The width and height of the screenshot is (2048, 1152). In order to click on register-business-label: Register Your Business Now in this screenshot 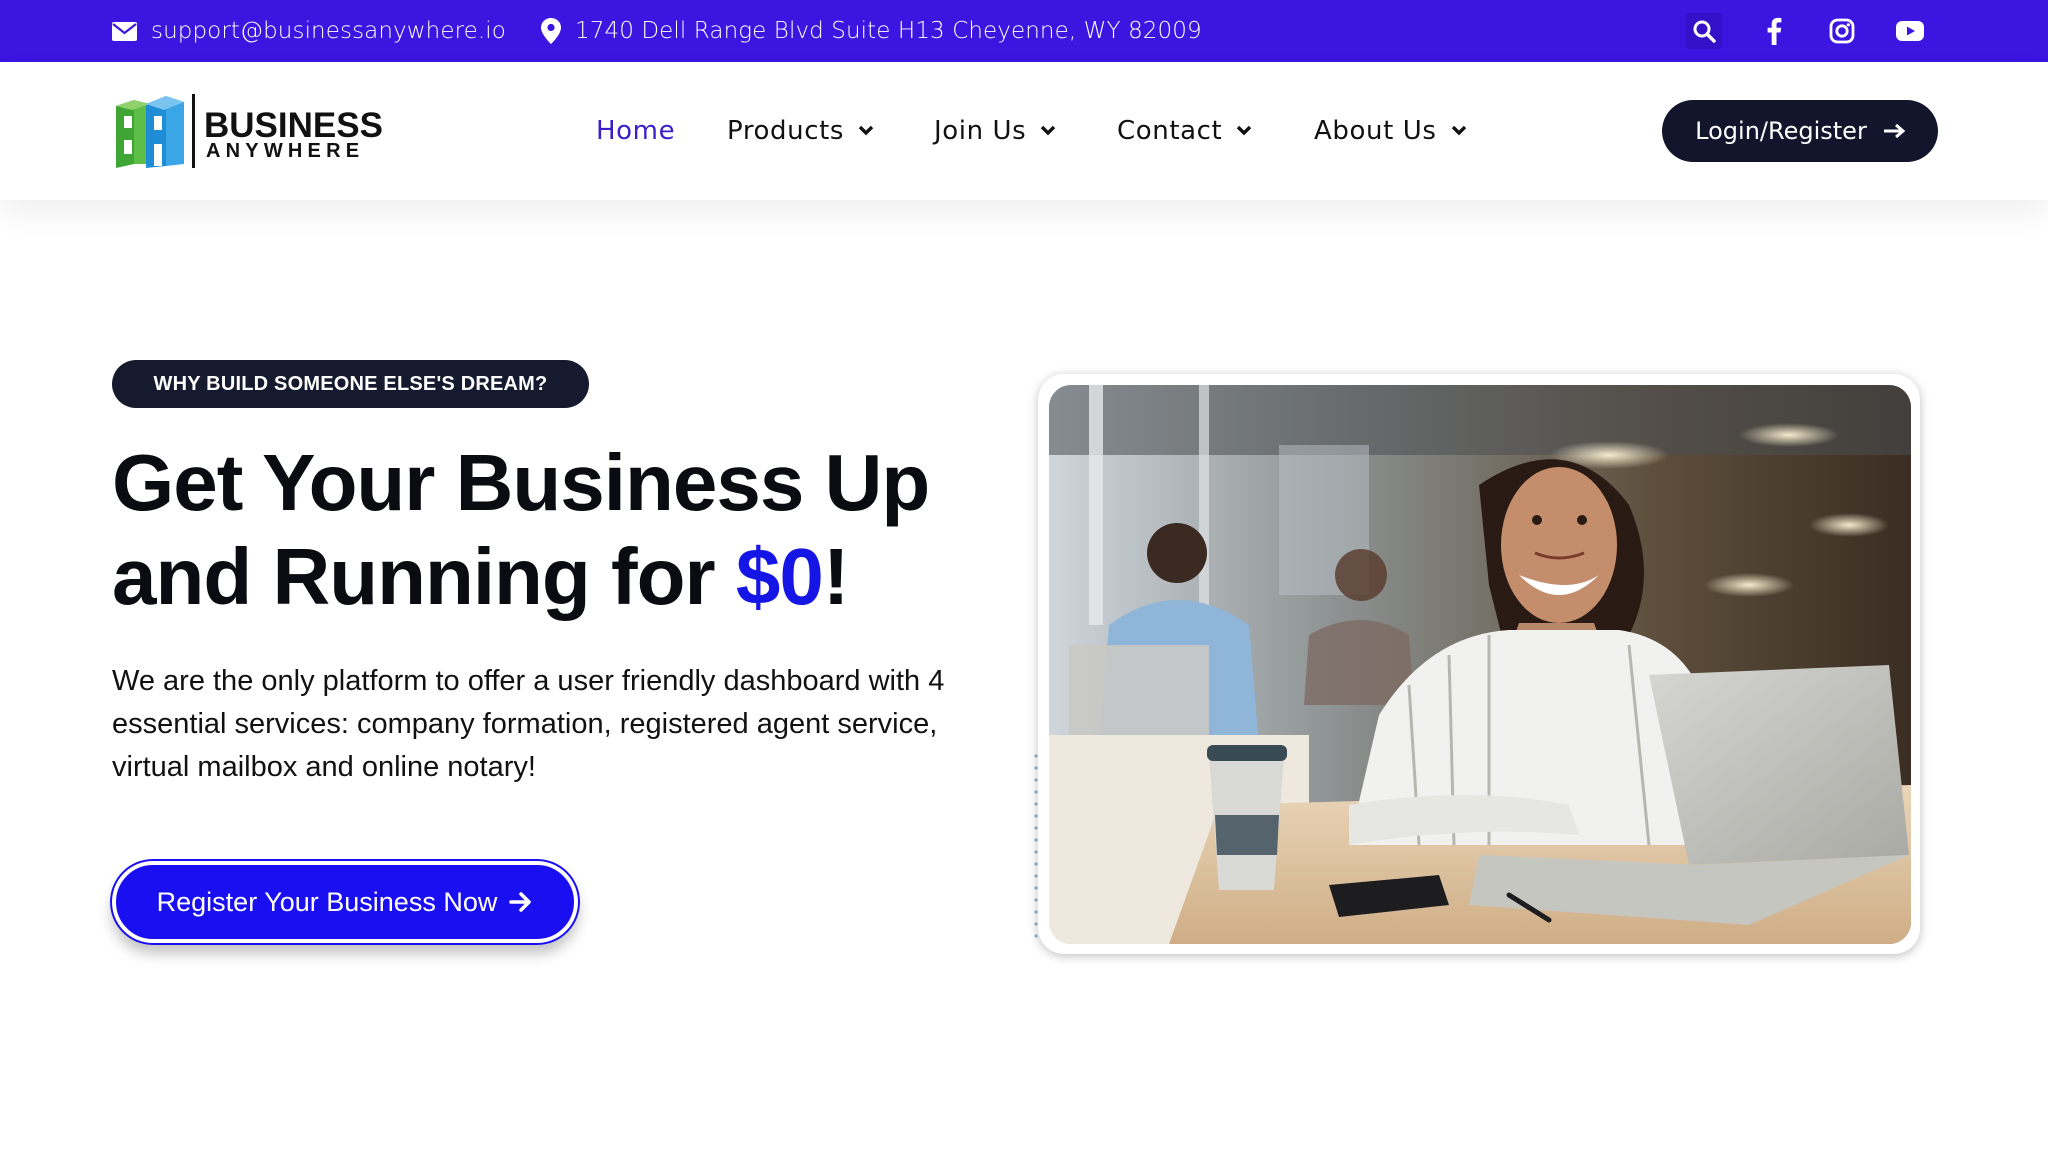, I will do `click(327, 901)`.